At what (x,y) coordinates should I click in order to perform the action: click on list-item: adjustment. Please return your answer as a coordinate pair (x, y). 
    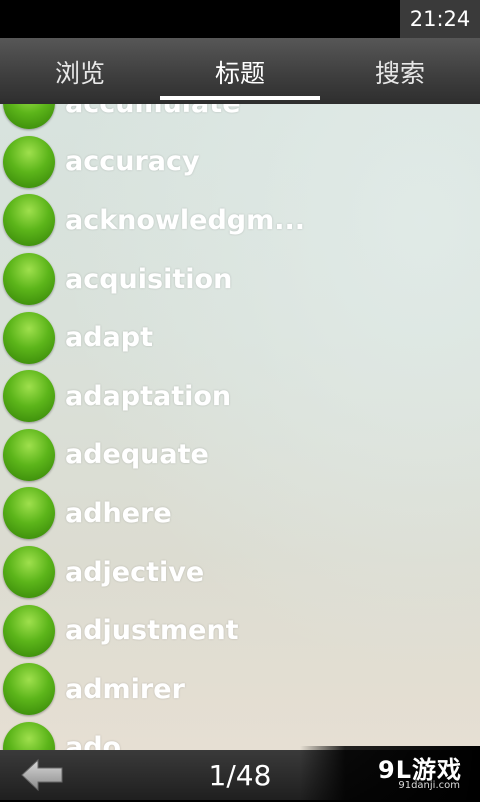
    Looking at the image, I should click on (240, 630).